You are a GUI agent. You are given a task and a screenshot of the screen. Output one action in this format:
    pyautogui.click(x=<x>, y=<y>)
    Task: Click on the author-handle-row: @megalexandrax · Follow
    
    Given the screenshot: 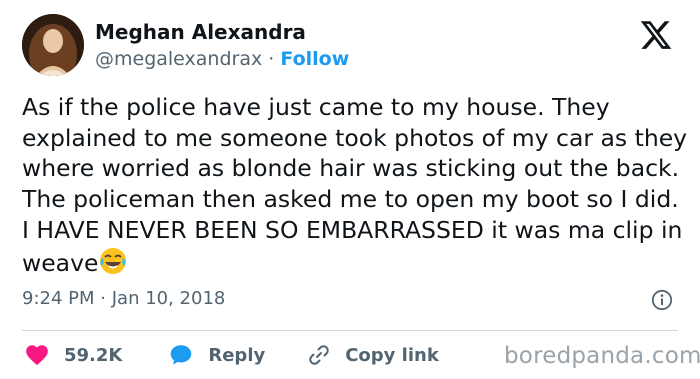 What is the action you would take?
    pyautogui.click(x=222, y=59)
    